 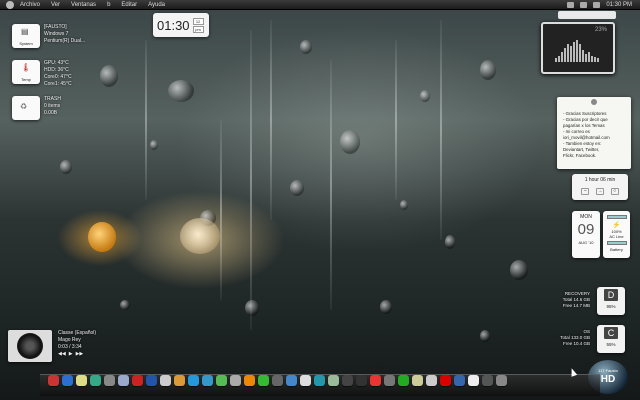 I want to click on battery-bar-top, so click(x=616, y=217).